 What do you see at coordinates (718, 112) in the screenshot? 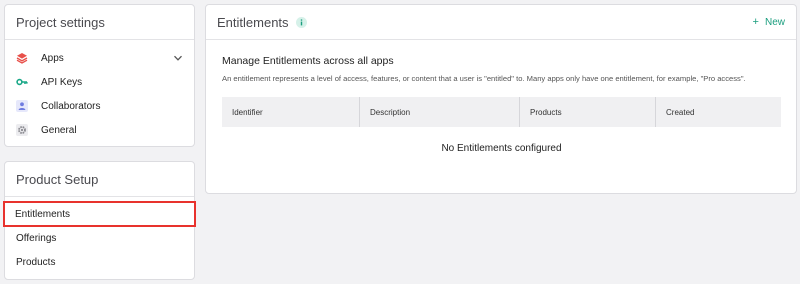
I see `column-header-created: Created` at bounding box center [718, 112].